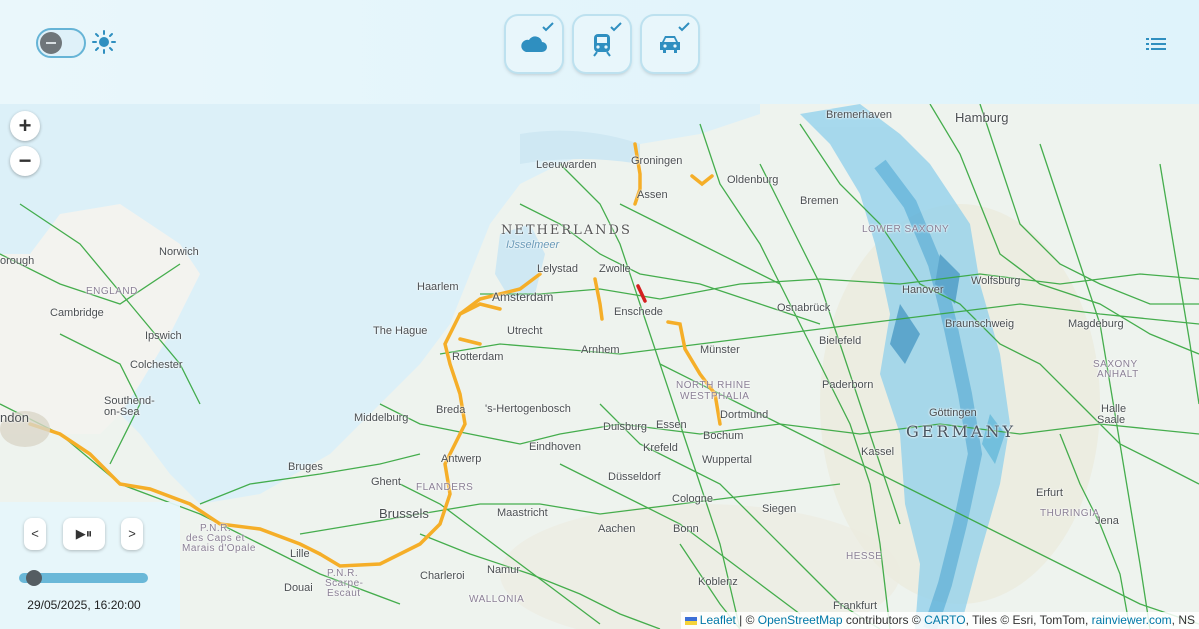 This screenshot has width=1199, height=629. Describe the element at coordinates (1028, 620) in the screenshot. I see `attribution-tiles: , Tiles © Esri, TomTom,` at that location.